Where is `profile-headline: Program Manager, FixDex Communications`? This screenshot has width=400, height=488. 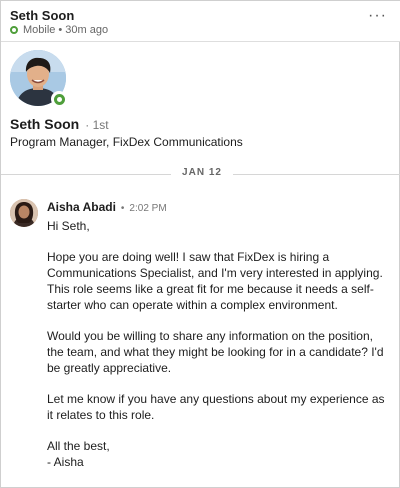
profile-headline: Program Manager, FixDex Communications is located at coordinates (126, 142).